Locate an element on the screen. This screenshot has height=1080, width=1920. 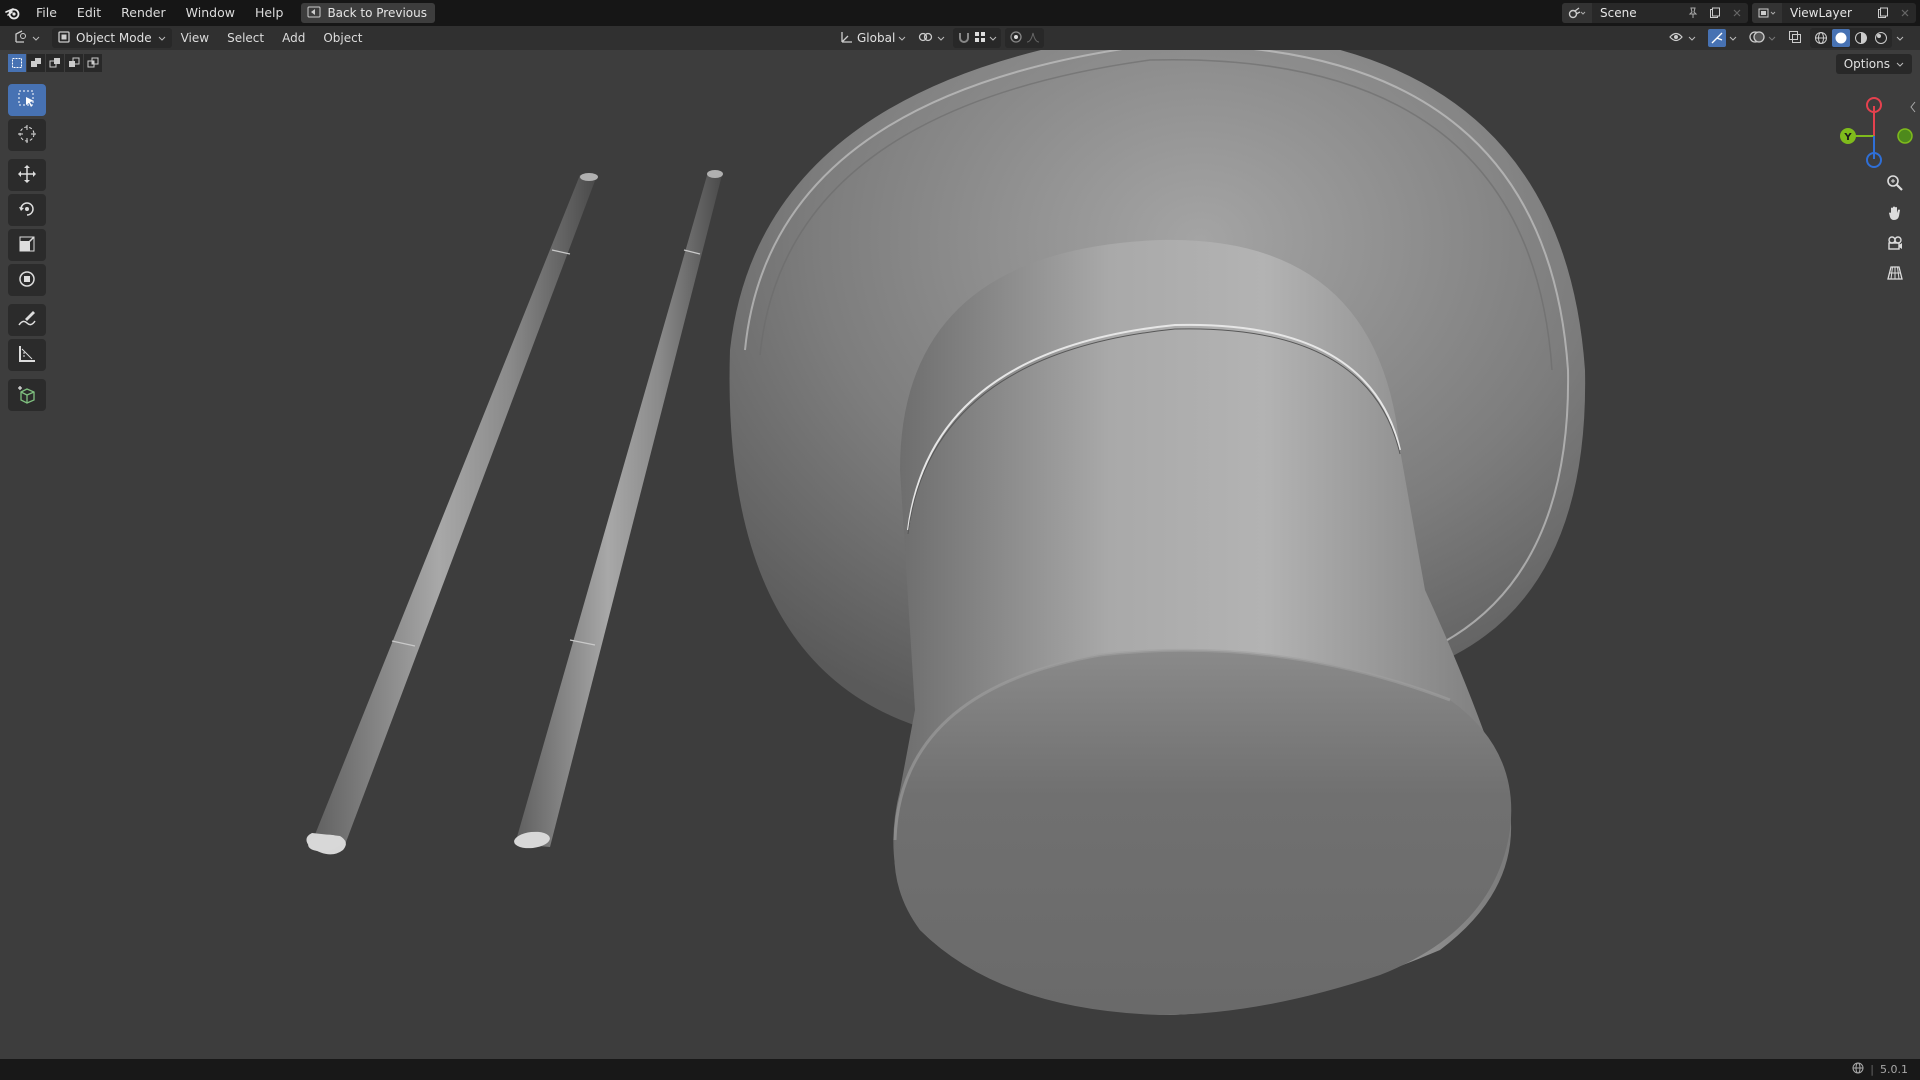
new-view-layer-icon is located at coordinates (1883, 13).